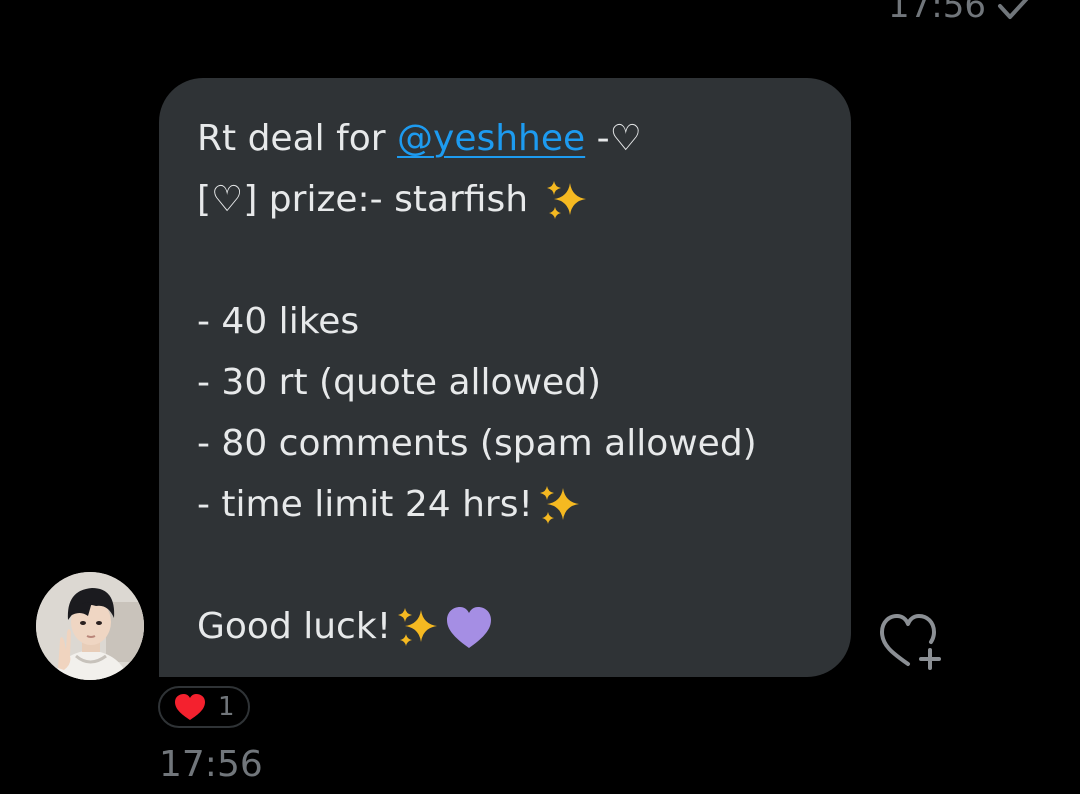 The height and width of the screenshot is (794, 1080). Describe the element at coordinates (505, 626) in the screenshot. I see `message-line-7: Good luck!` at that location.